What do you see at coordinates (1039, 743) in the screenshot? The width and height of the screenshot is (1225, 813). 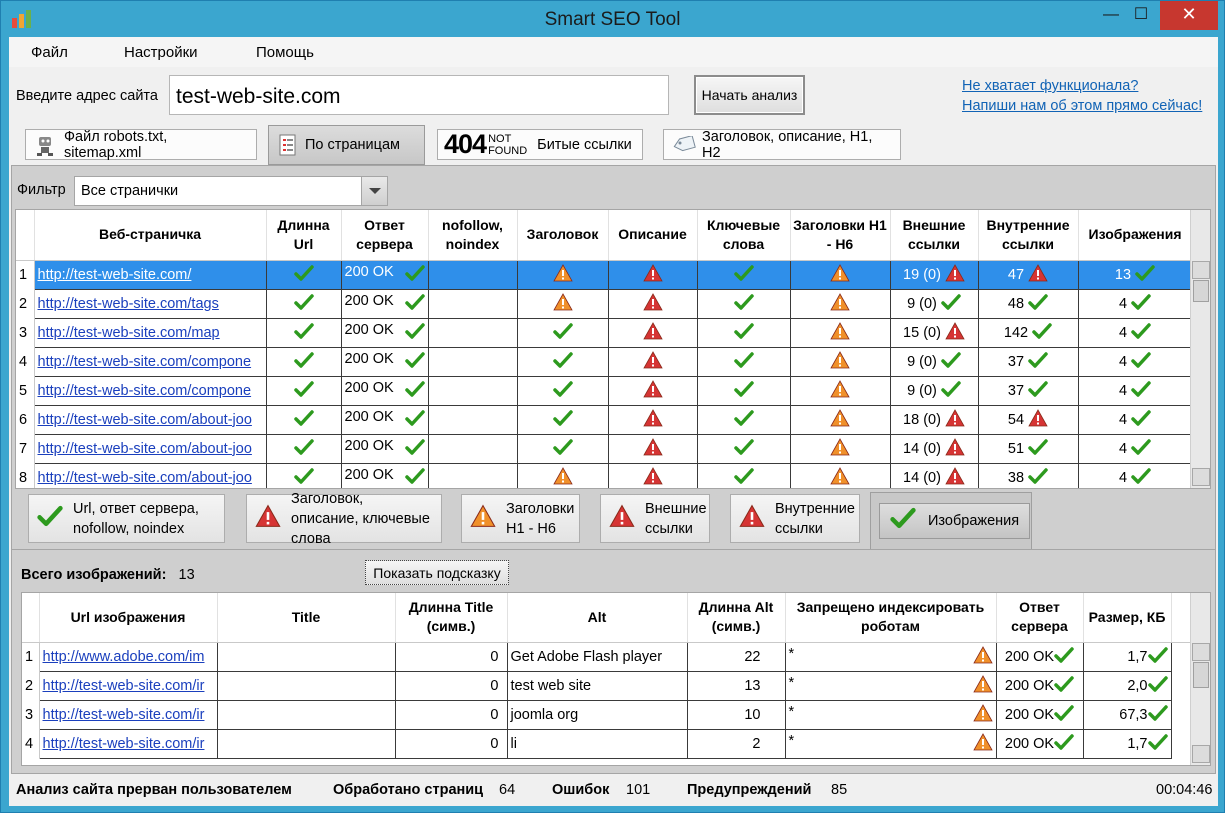 I see `image-response-cell: 200 OK` at bounding box center [1039, 743].